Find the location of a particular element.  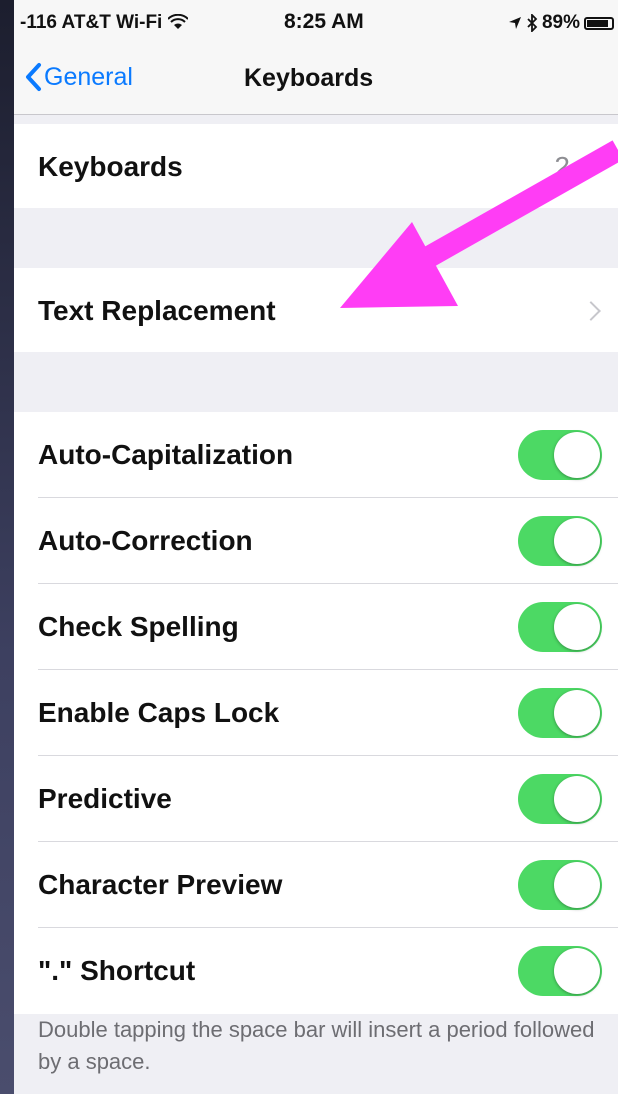

annotation-arrow is located at coordinates (479, 224).